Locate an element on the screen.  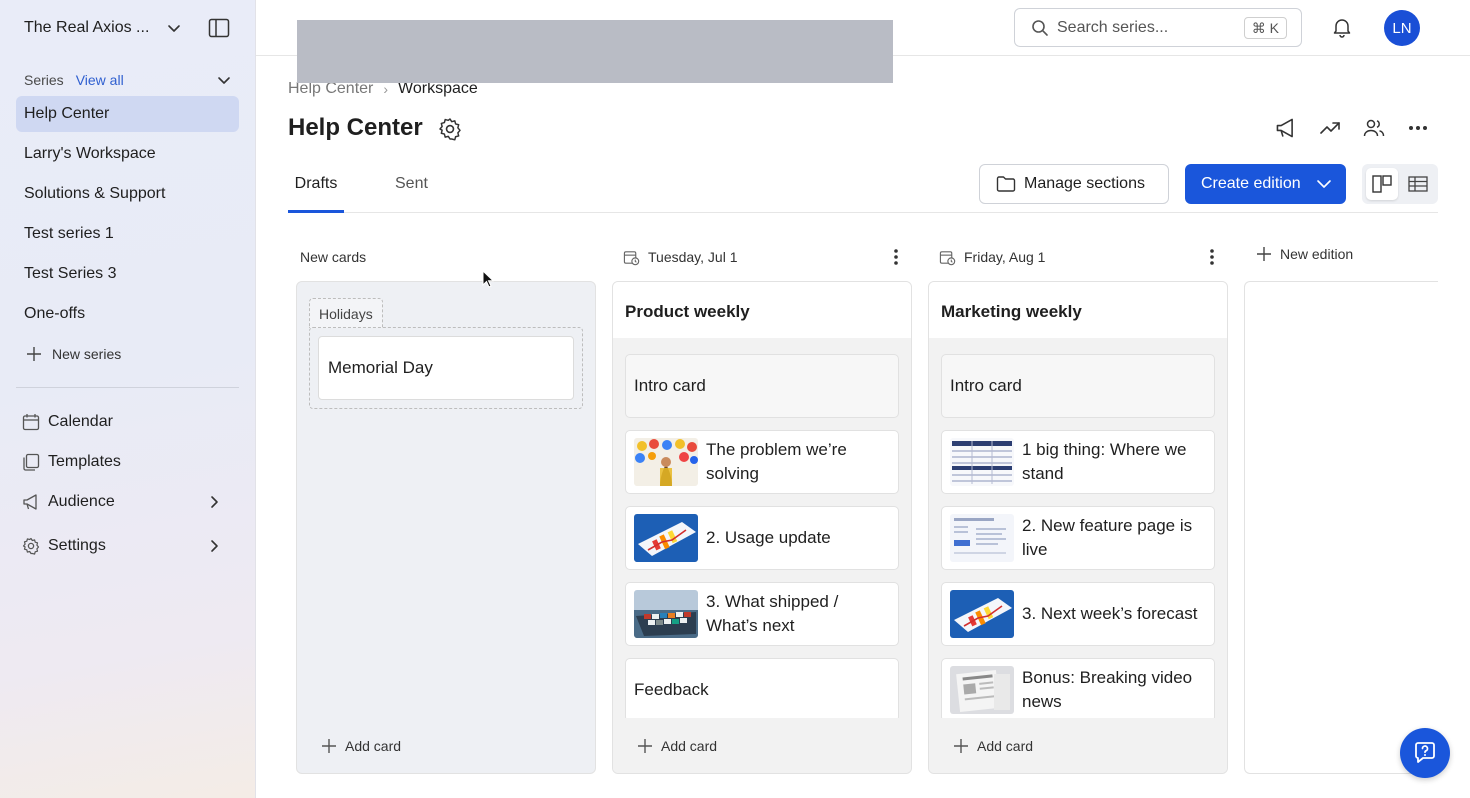
calendar-icon is located at coordinates (32, 422).